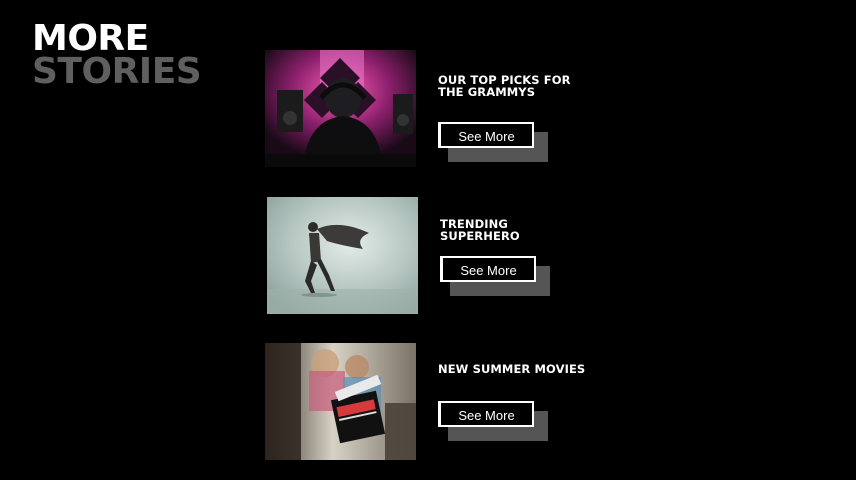 The image size is (856, 480). I want to click on story-image-superhero, so click(342, 255).